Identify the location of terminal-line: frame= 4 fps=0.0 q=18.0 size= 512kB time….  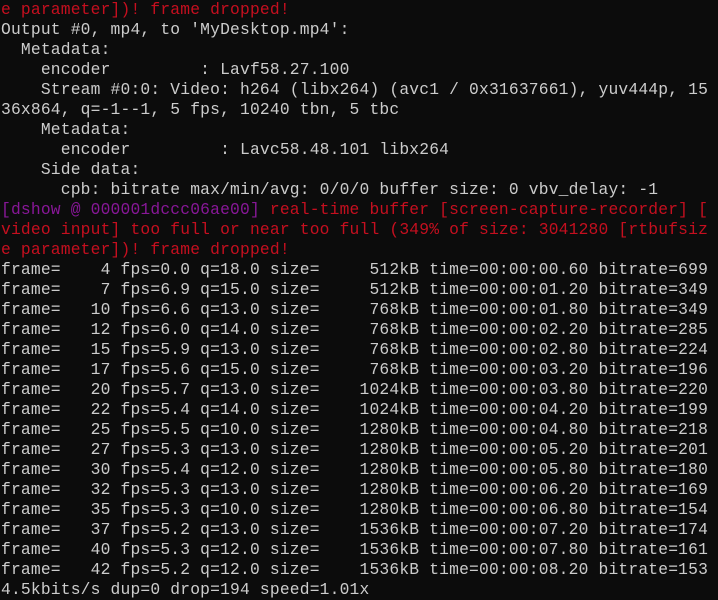
(354, 270).